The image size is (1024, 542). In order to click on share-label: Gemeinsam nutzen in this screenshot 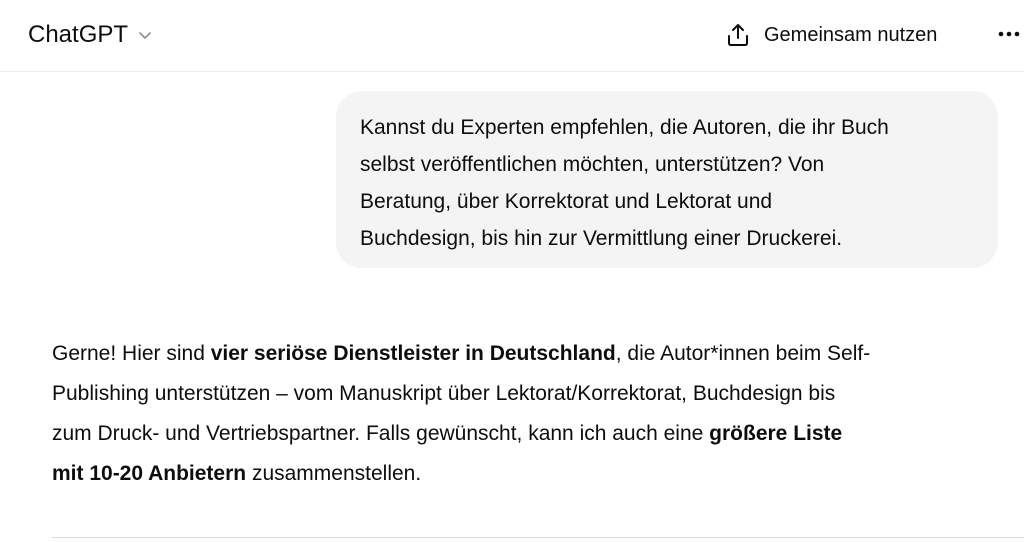, I will do `click(851, 35)`.